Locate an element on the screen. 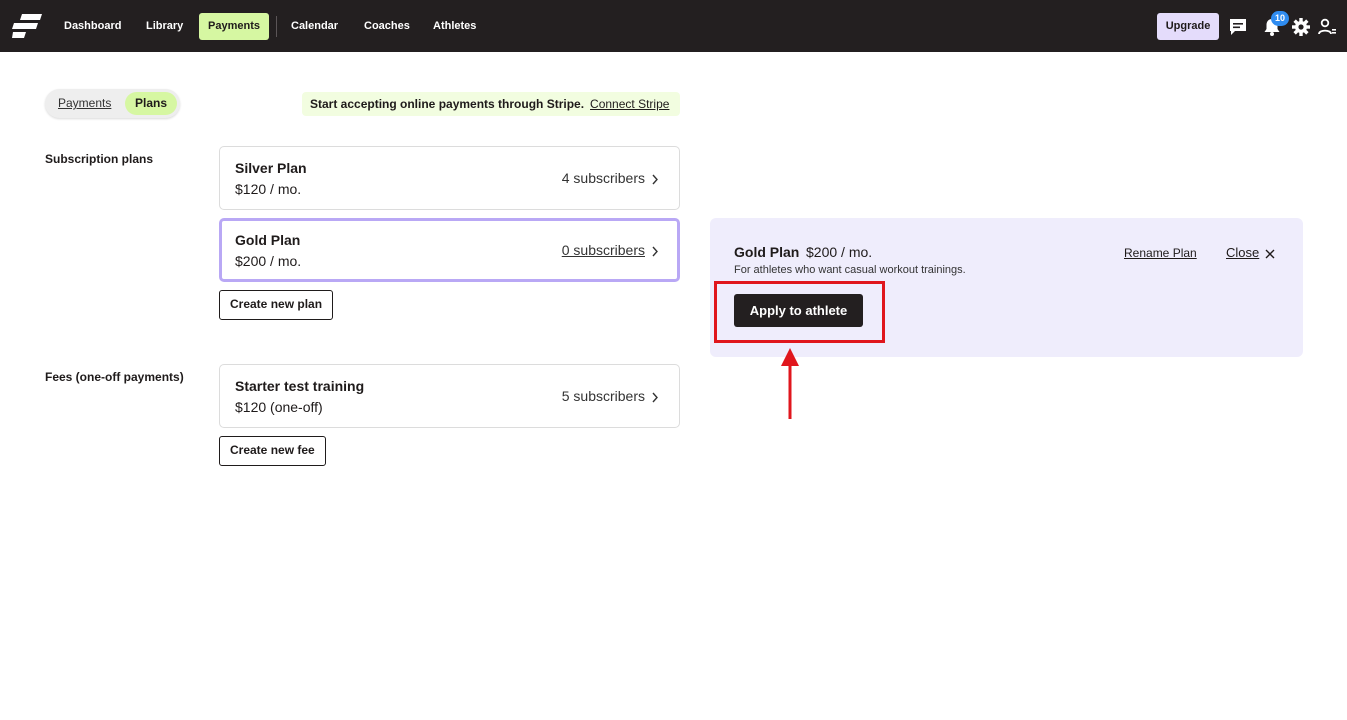  nav-dashboard: Dashboard is located at coordinates (92, 26).